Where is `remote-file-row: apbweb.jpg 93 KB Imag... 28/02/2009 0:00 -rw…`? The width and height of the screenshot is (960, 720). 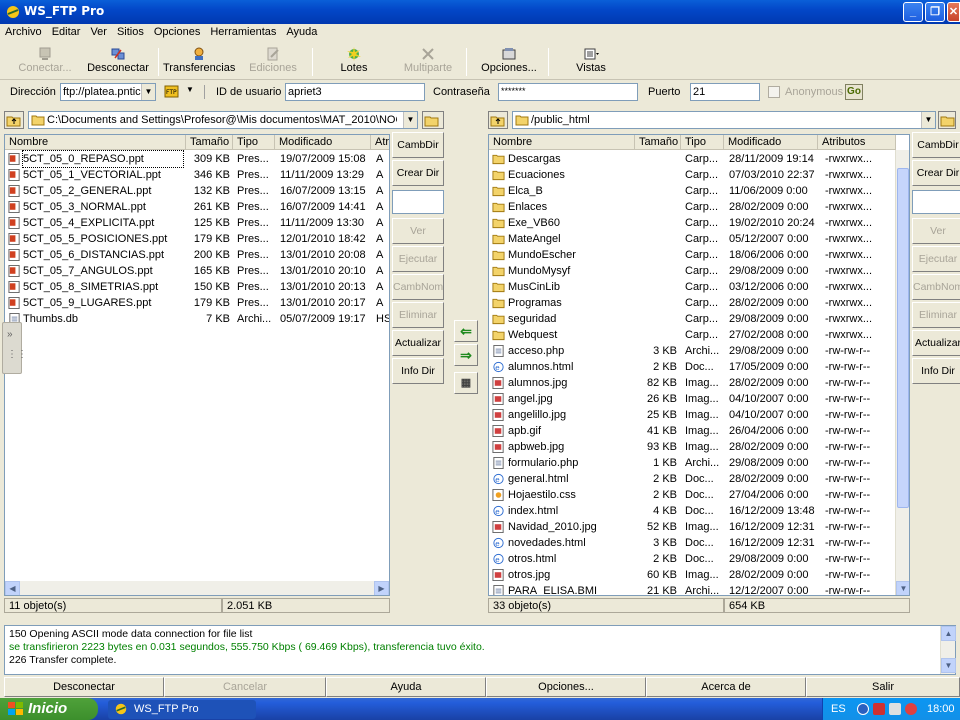 remote-file-row: apbweb.jpg 93 KB Imag... 28/02/2009 0:00 -rw… is located at coordinates (692, 447).